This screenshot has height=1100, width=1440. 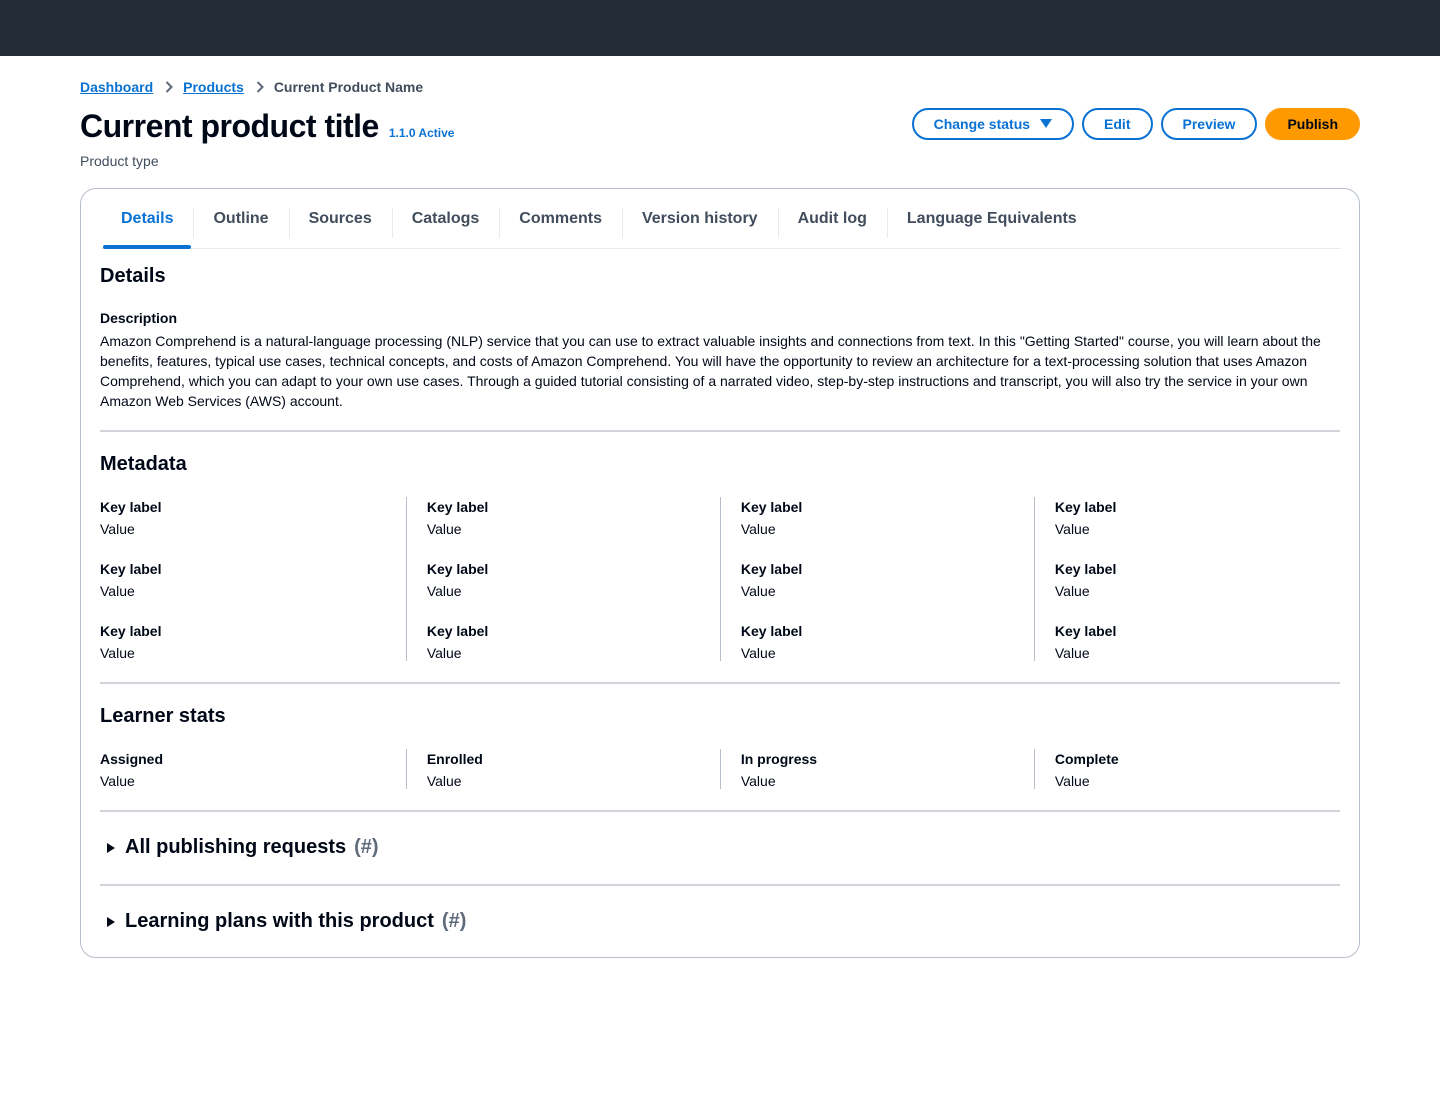 I want to click on learning-plans-expander: Learning plans with this product (#), so click(x=286, y=921).